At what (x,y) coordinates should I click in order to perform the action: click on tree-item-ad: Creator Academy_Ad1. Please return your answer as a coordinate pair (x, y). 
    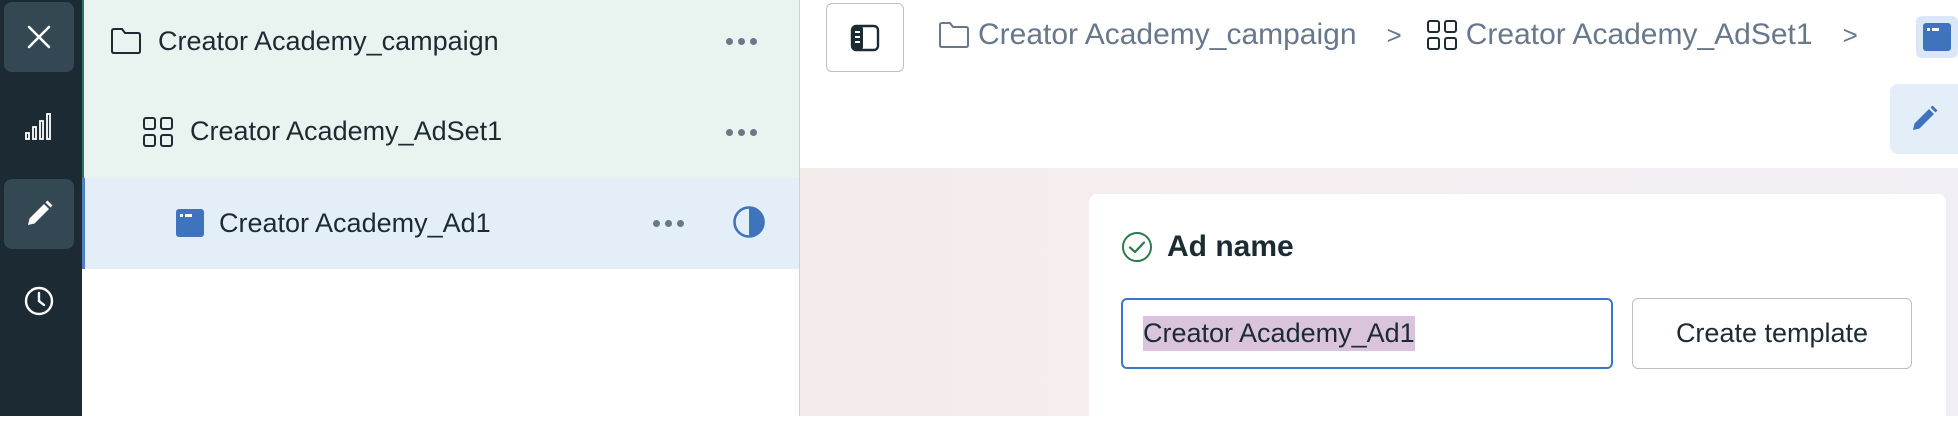
    Looking at the image, I should click on (440, 223).